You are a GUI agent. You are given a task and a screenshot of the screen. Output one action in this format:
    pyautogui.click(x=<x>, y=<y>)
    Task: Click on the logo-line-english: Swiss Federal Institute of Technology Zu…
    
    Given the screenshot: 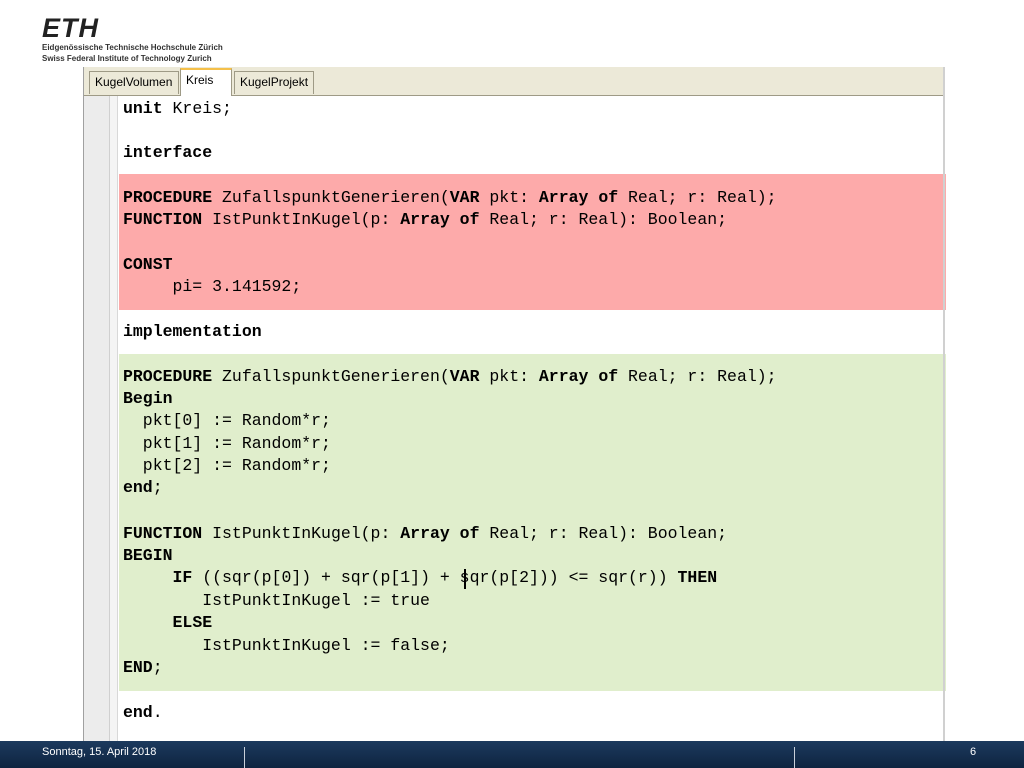 What is the action you would take?
    pyautogui.click(x=127, y=58)
    